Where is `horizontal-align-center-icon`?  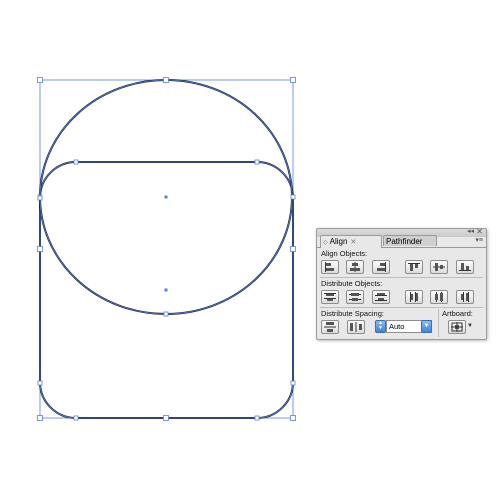 horizontal-align-center-icon is located at coordinates (355, 267).